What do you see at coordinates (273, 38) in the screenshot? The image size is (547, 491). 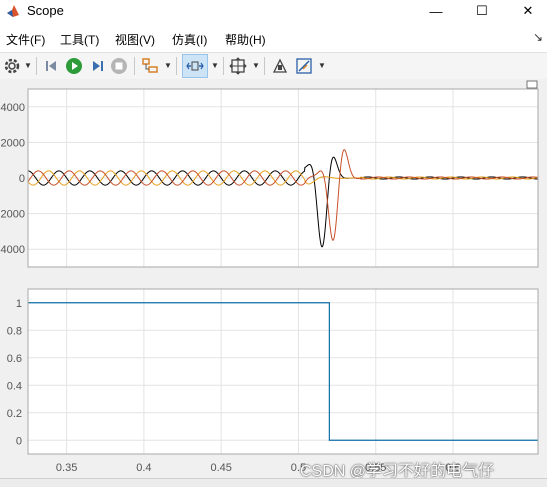 I see `menu-bar: 文件(F) 工具(T) 视图(V) 仿真(I) 帮助(H) ↘` at bounding box center [273, 38].